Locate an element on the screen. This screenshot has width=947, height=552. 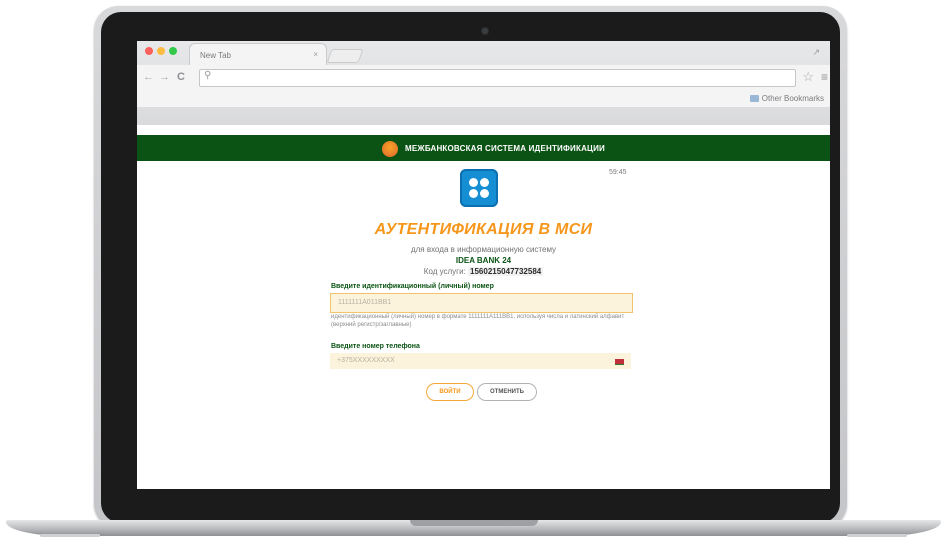
reload-icon: C is located at coordinates (181, 77).